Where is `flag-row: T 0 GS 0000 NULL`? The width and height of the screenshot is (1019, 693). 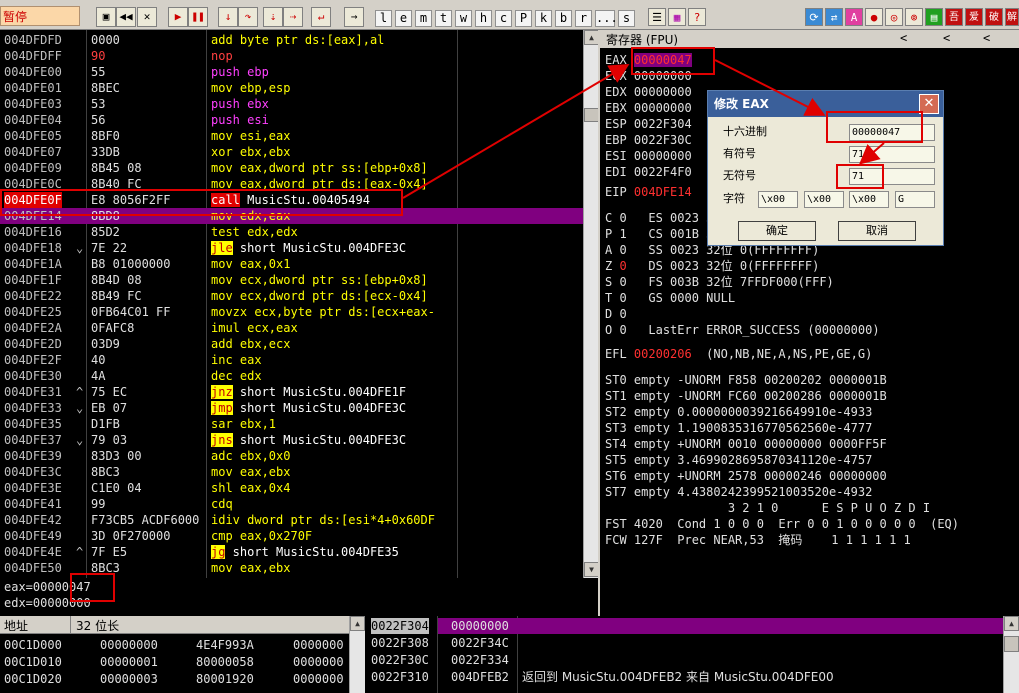
flag-row: T 0 GS 0000 NULL is located at coordinates (670, 298).